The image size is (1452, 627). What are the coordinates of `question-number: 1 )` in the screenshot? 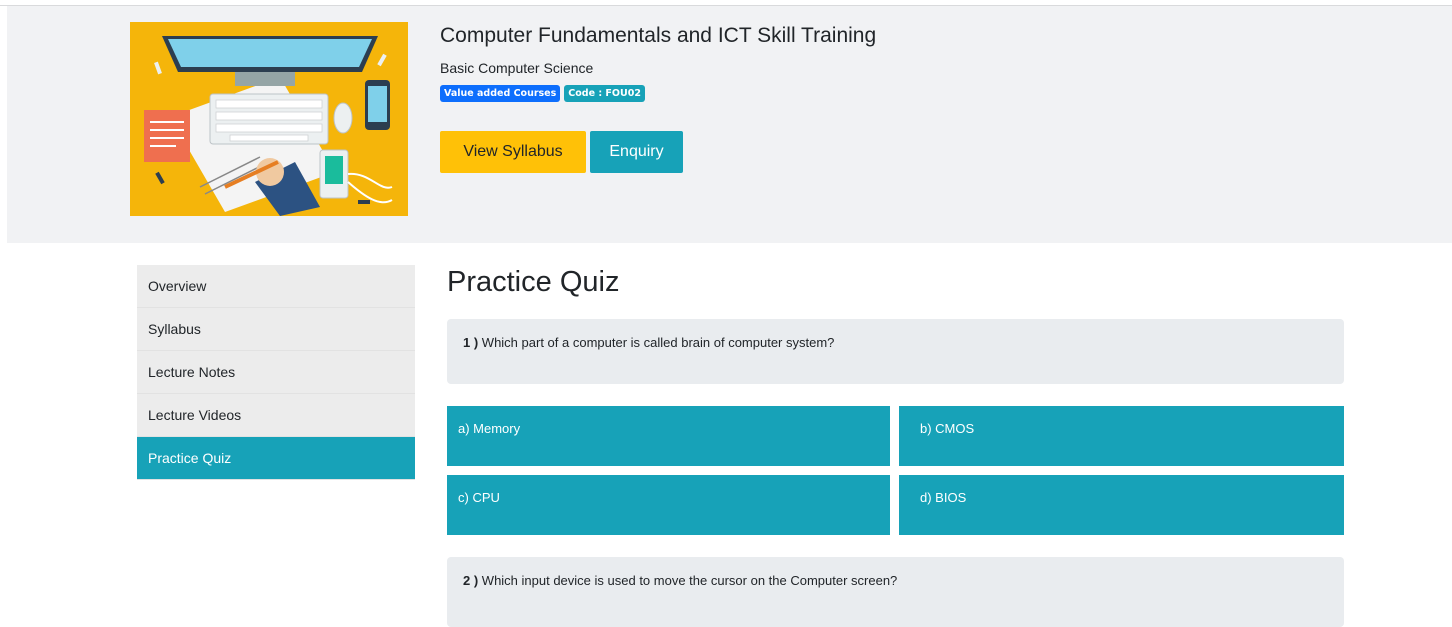 It's located at (471, 342).